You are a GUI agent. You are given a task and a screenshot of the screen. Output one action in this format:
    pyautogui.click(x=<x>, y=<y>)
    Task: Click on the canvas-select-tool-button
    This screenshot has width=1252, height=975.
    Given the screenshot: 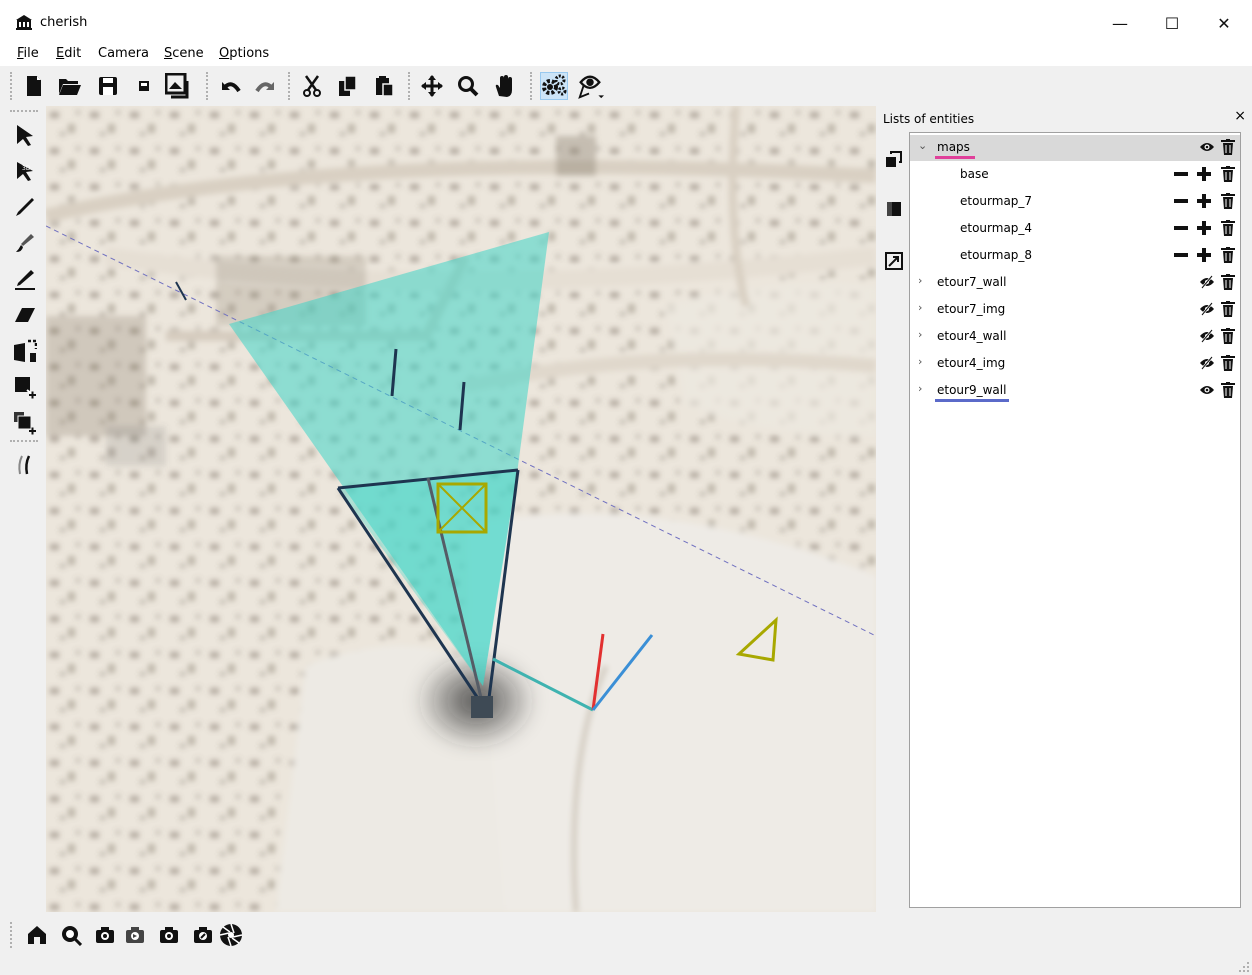 What is the action you would take?
    pyautogui.click(x=25, y=351)
    